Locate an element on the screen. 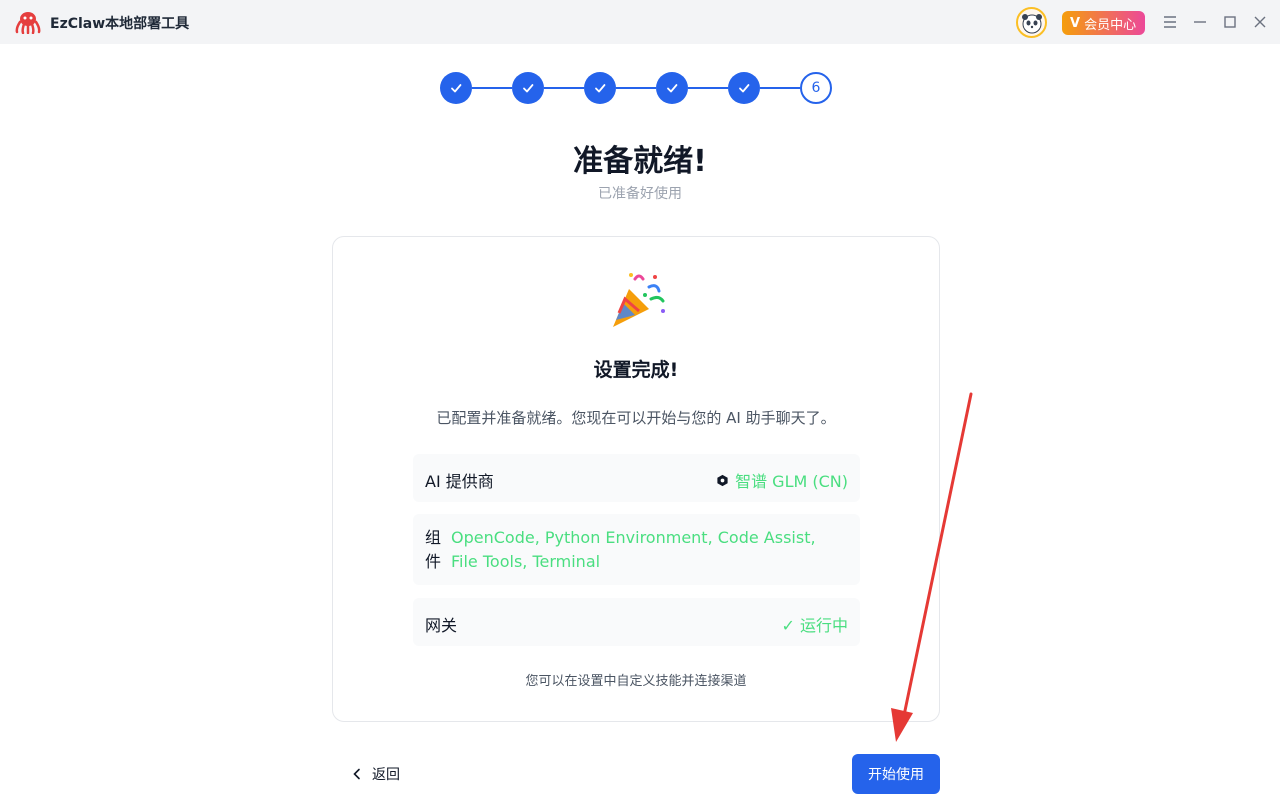 The width and height of the screenshot is (1280, 800). vip-letter: V is located at coordinates (1075, 23).